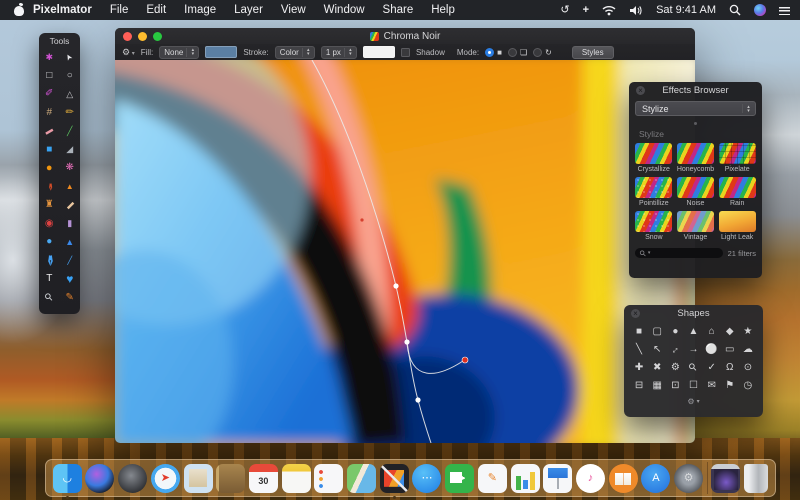 This screenshot has height=500, width=800. Describe the element at coordinates (493, 52) in the screenshot. I see `mode-option-fill: ■` at that location.